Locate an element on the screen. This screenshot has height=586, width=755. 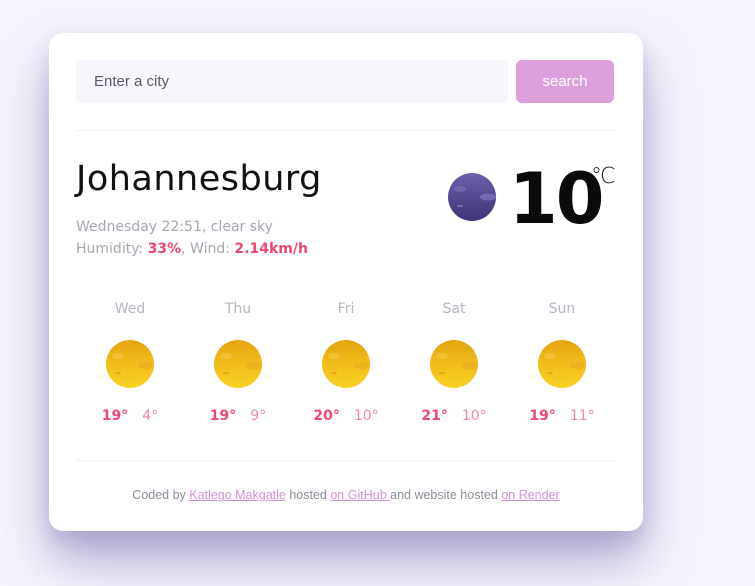
city-name: Johannesburg is located at coordinates (199, 179).